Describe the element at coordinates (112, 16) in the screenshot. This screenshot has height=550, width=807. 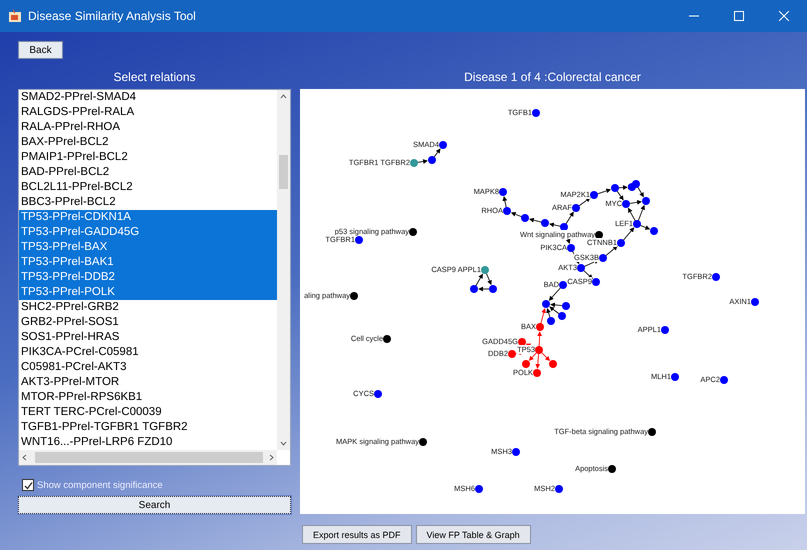
I see `window-title: Disease Similarity Analysis Tool` at that location.